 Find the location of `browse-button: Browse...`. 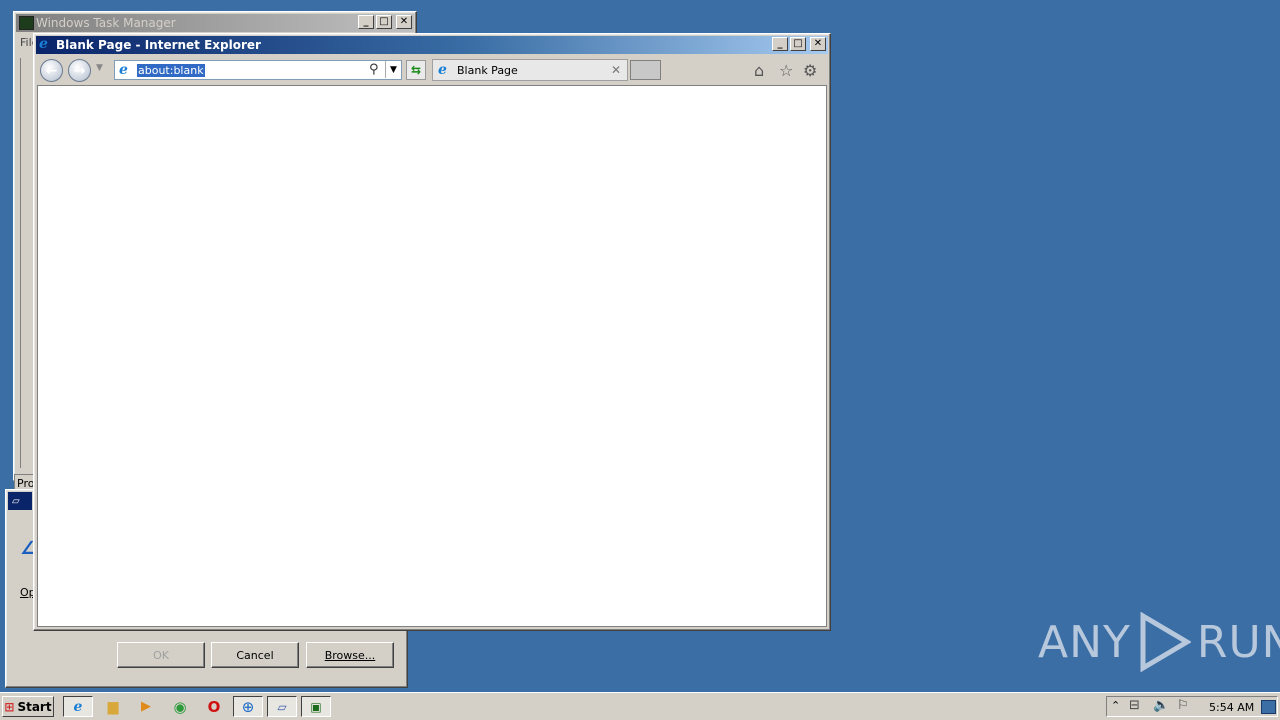

browse-button: Browse... is located at coordinates (350, 655).